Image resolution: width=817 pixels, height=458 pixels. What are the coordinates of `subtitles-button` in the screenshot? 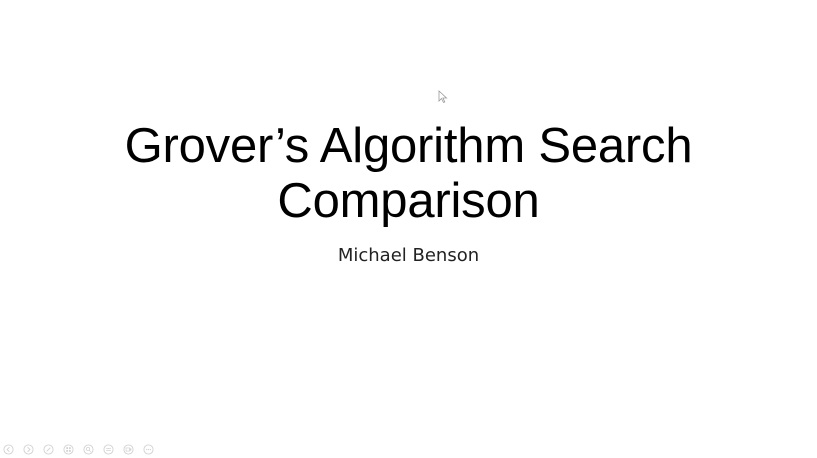 It's located at (108, 449).